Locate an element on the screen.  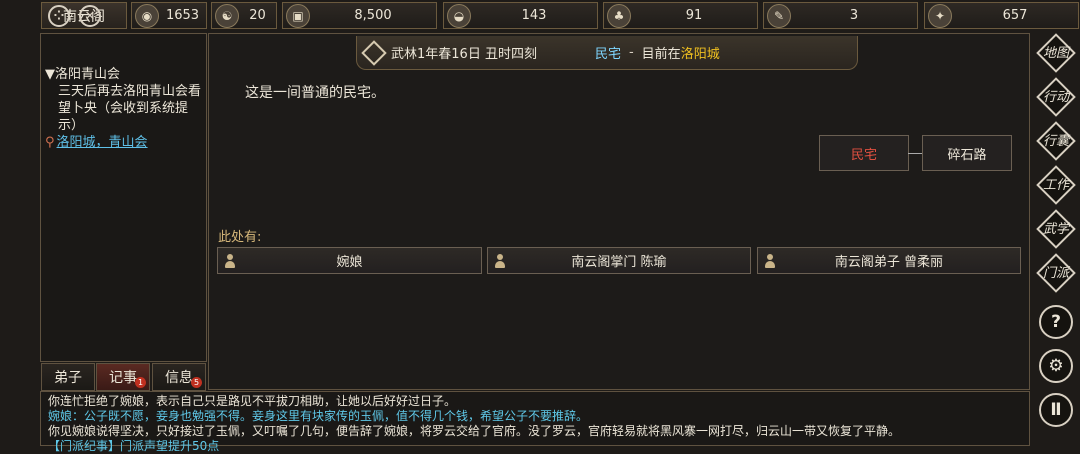
nav-inventory: 行囊 is located at coordinates (1056, 141).